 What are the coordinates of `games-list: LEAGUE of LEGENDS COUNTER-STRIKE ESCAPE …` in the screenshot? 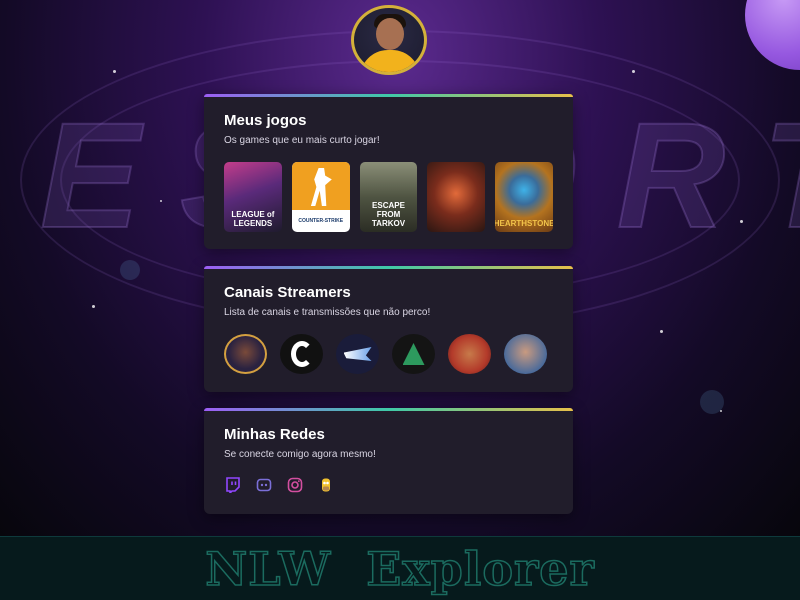 It's located at (388, 197).